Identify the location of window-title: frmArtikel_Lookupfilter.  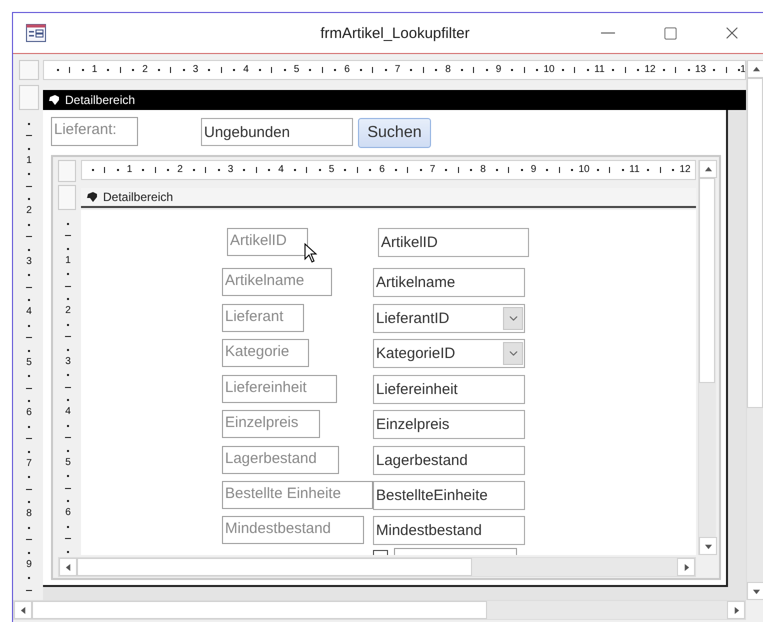
(395, 33).